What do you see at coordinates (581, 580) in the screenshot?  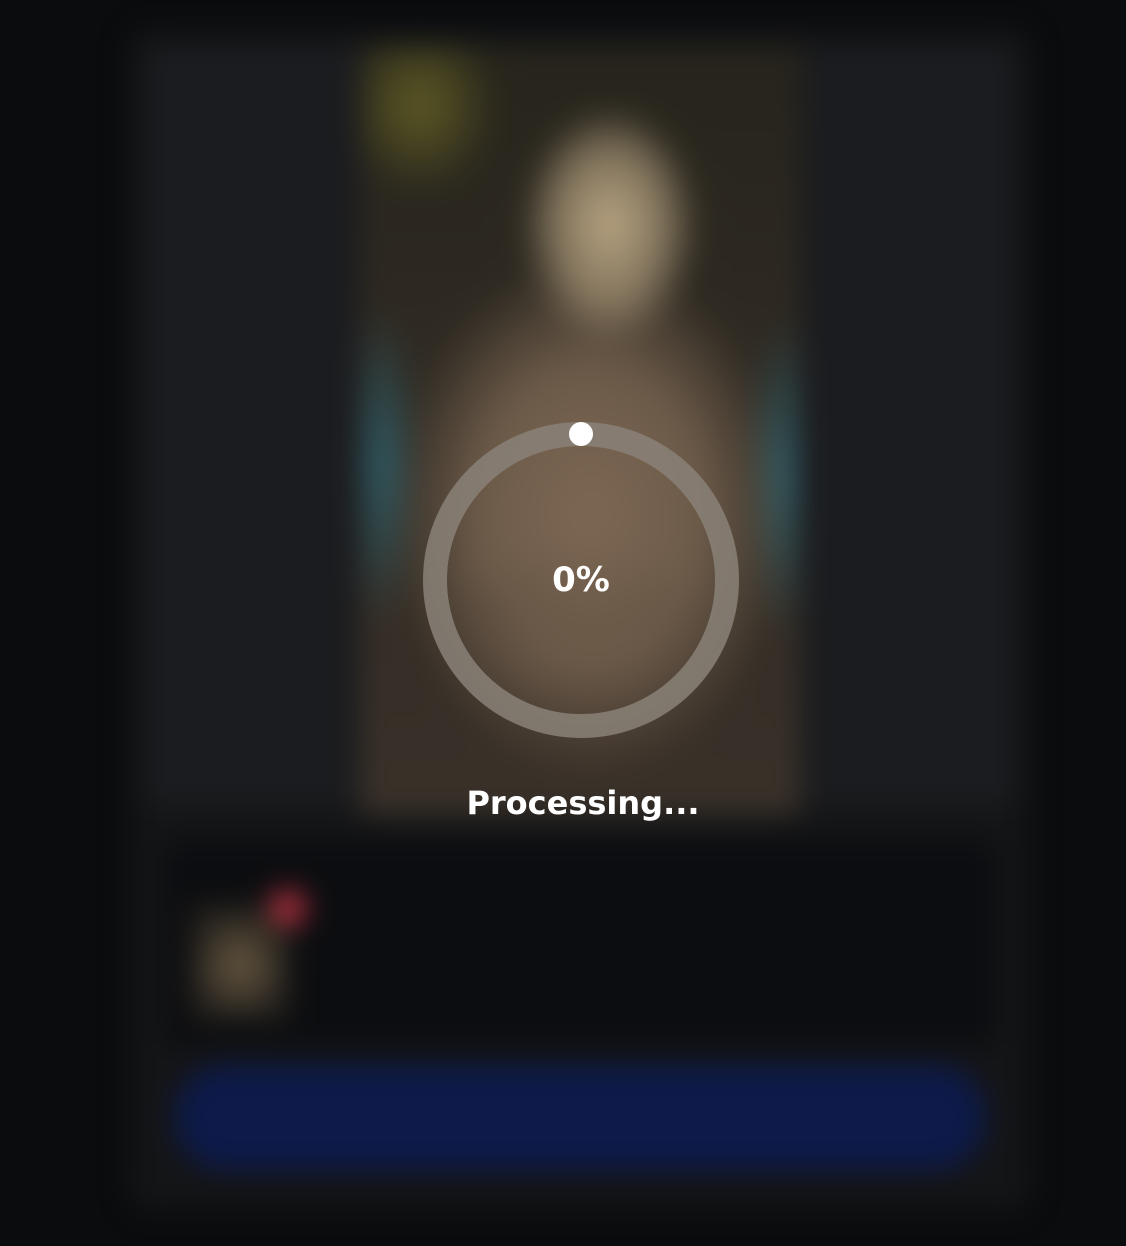 I see `progress-percent: 0%` at bounding box center [581, 580].